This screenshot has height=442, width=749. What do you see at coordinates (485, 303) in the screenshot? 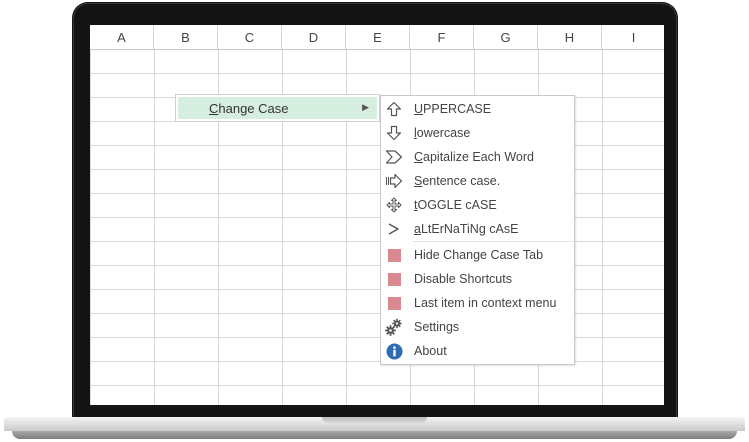
I see `submenu-label-last-item: Last item in context menu` at bounding box center [485, 303].